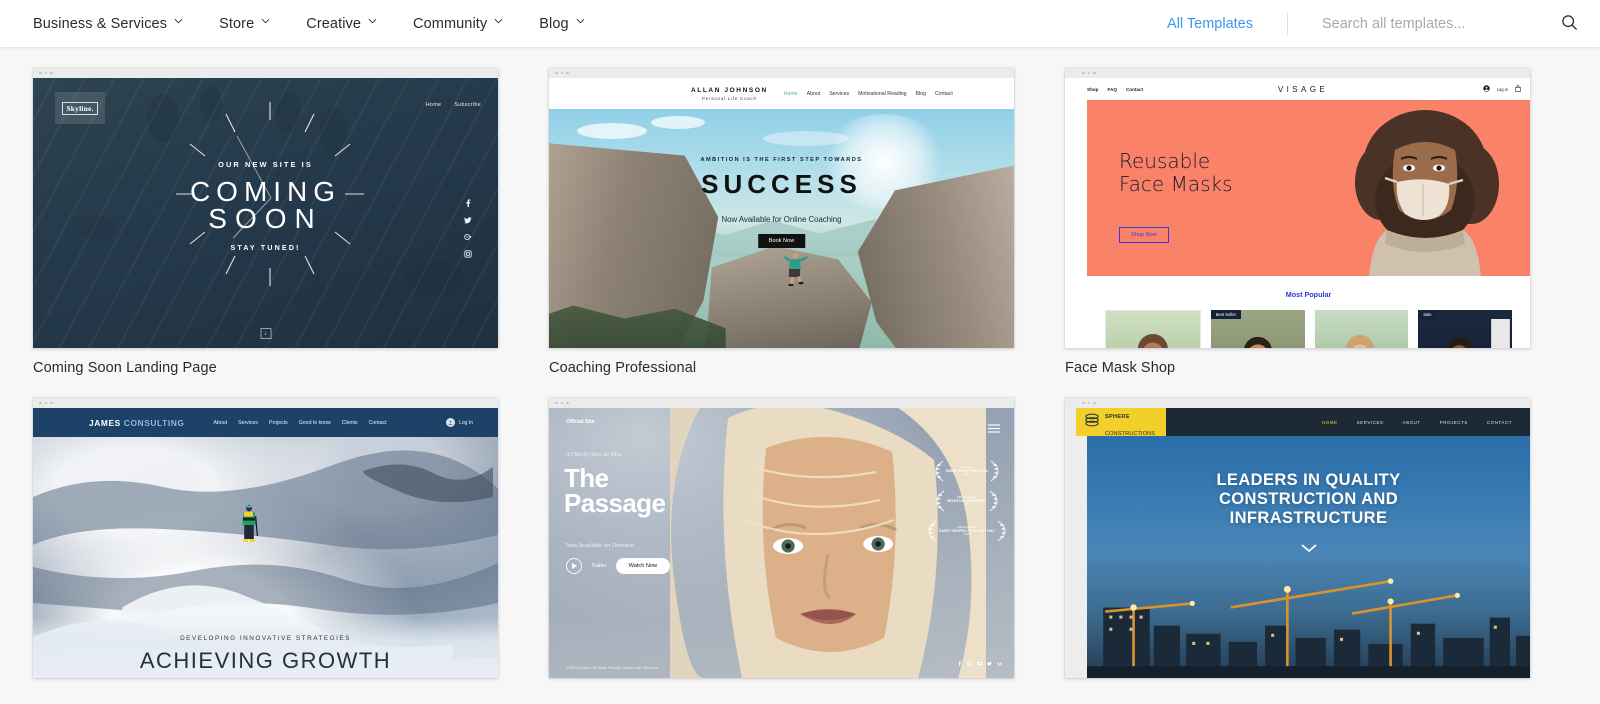 Image resolution: width=1600 pixels, height=704 pixels. Describe the element at coordinates (1427, 193) in the screenshot. I see `model-photo` at that location.